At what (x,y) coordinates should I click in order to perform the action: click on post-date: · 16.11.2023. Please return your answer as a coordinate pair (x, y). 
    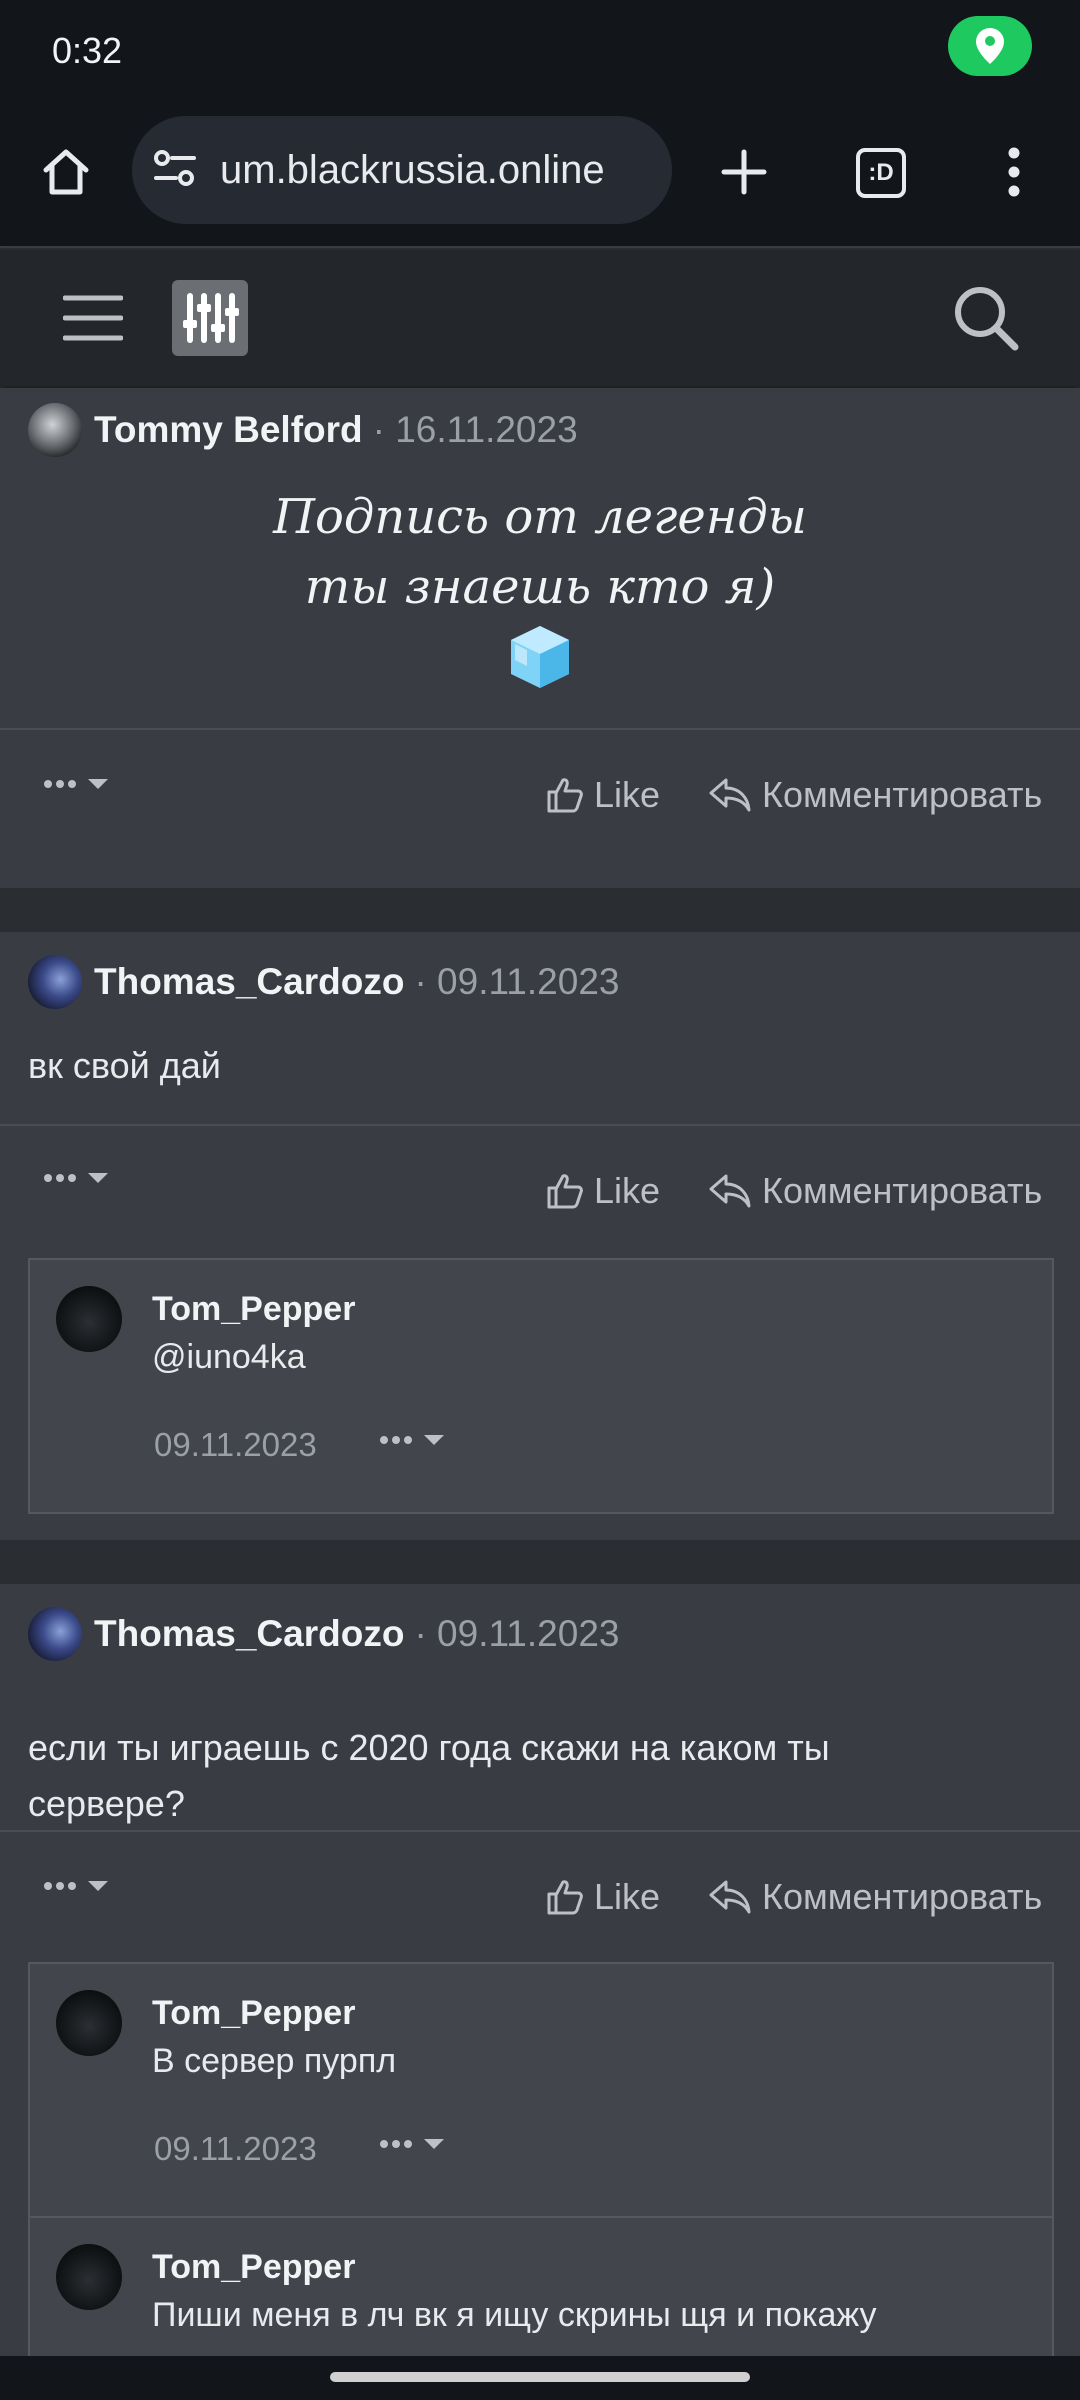
    Looking at the image, I should click on (475, 430).